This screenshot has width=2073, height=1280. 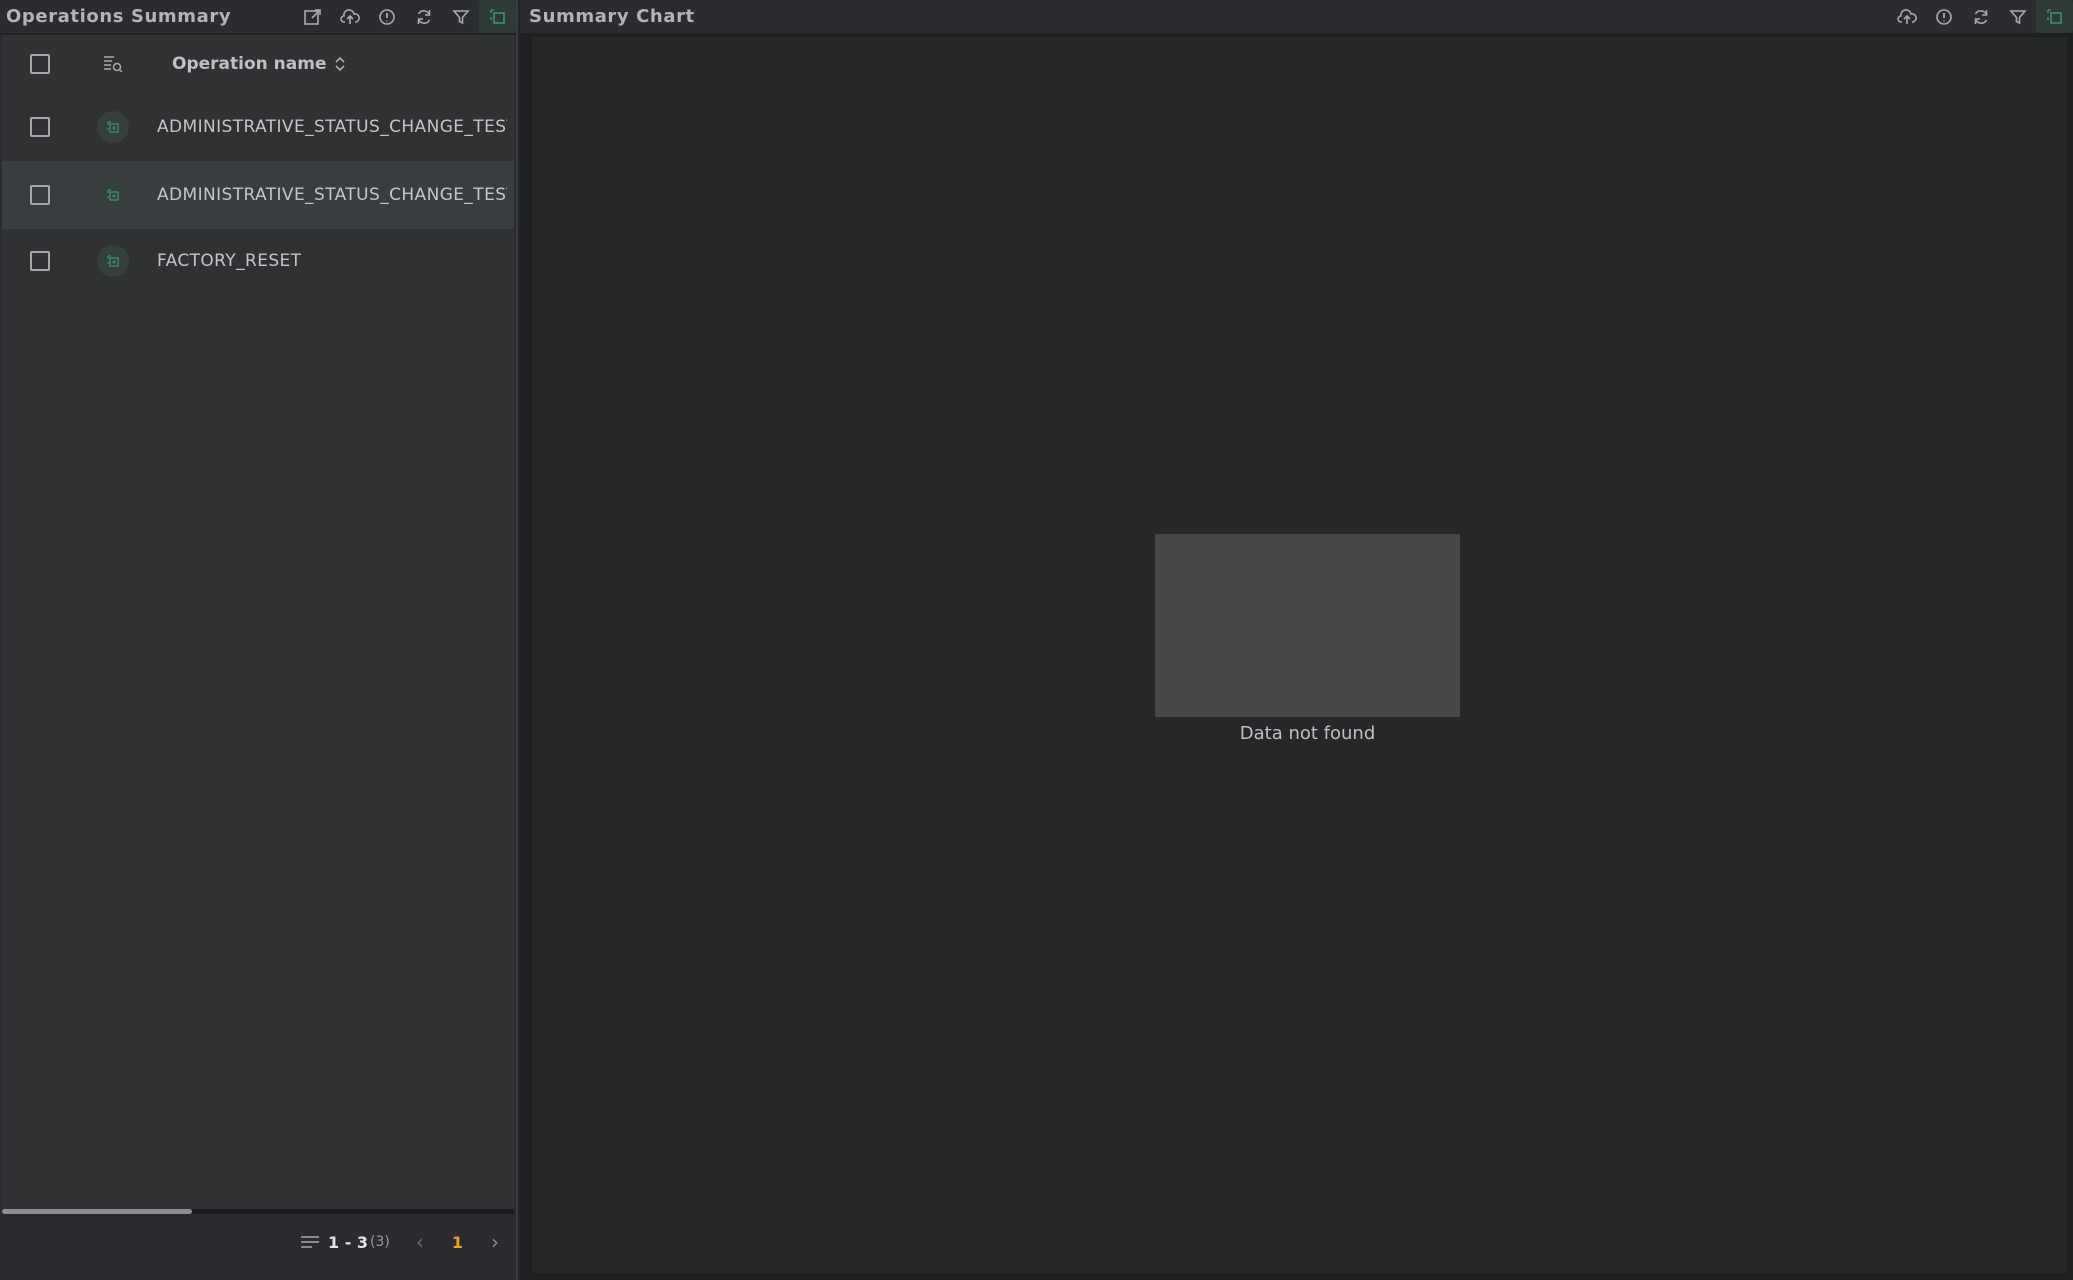 I want to click on chevron-left-icon: ‹, so click(x=420, y=1242).